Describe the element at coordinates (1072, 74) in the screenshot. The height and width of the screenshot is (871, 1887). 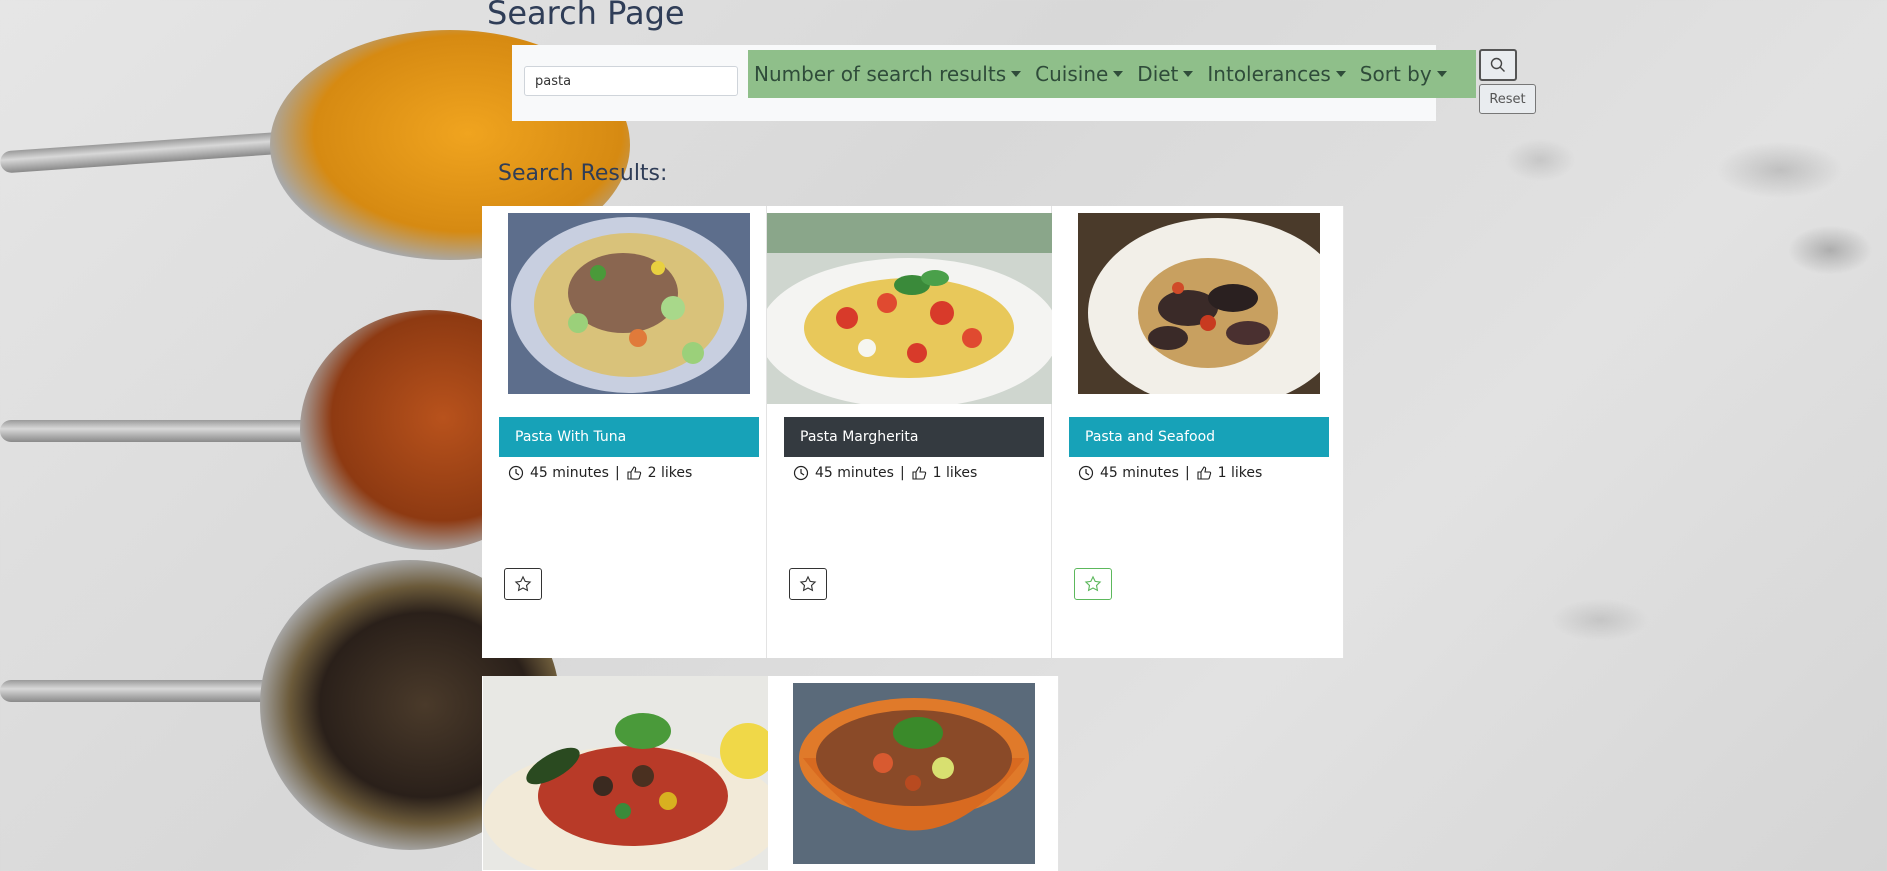
I see `dropdown-label: Cuisine` at that location.